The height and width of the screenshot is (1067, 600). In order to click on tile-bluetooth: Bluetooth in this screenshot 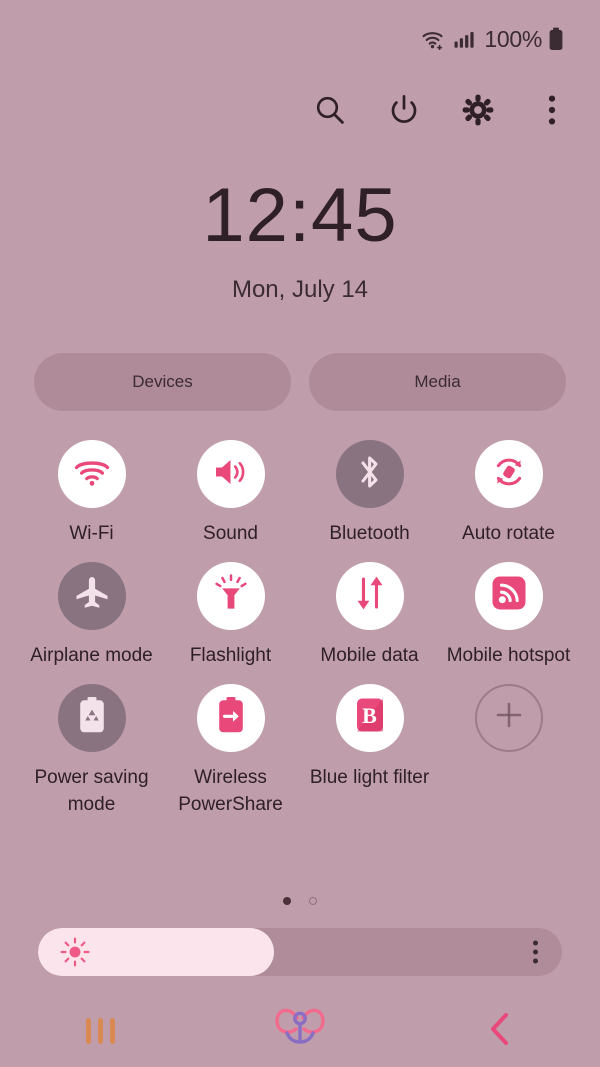, I will do `click(369, 494)`.